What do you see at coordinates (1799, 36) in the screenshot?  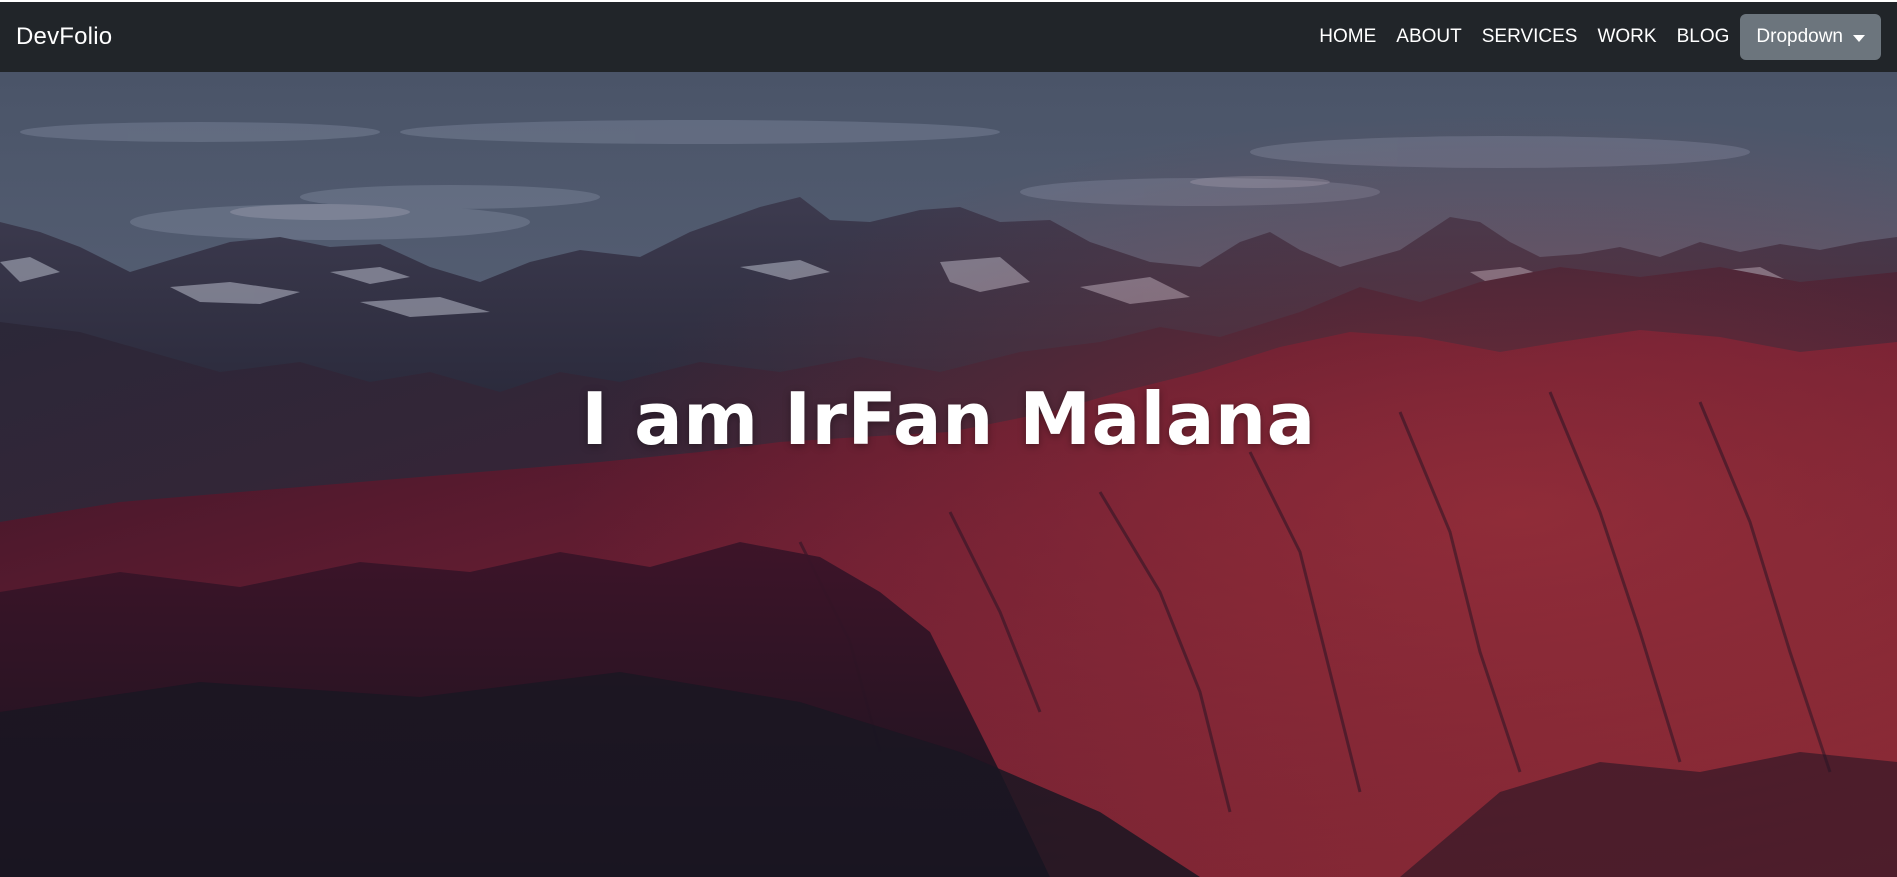 I see `dropdown-label: Dropdown` at bounding box center [1799, 36].